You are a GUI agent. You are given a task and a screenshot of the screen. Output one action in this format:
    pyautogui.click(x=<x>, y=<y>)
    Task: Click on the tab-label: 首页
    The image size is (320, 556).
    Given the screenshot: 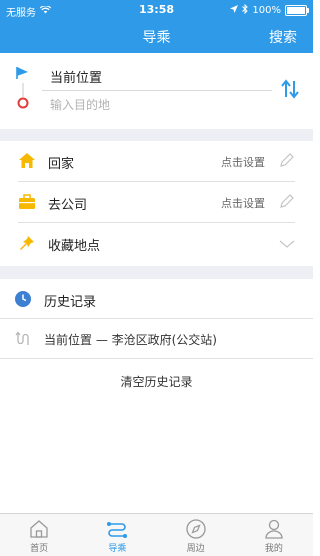 What is the action you would take?
    pyautogui.click(x=39, y=549)
    